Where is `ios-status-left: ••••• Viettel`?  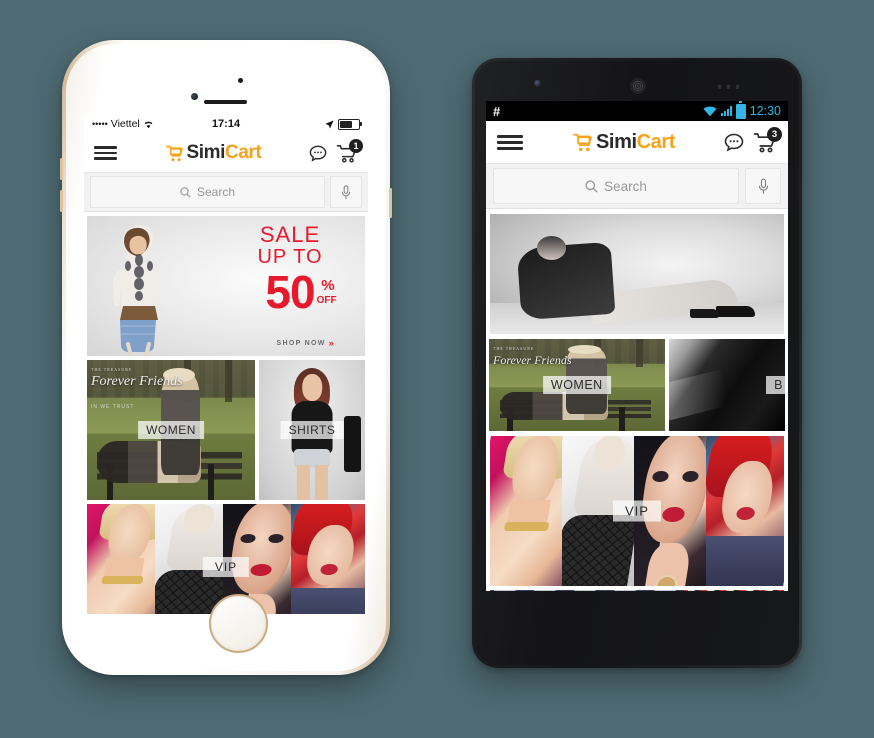
ios-status-left: ••••• Viettel is located at coordinates (123, 124).